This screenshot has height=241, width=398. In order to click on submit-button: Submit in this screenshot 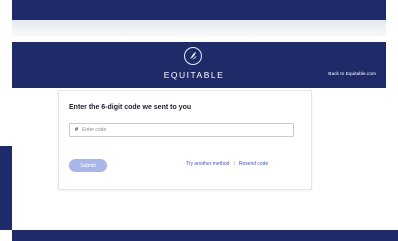, I will do `click(88, 165)`.